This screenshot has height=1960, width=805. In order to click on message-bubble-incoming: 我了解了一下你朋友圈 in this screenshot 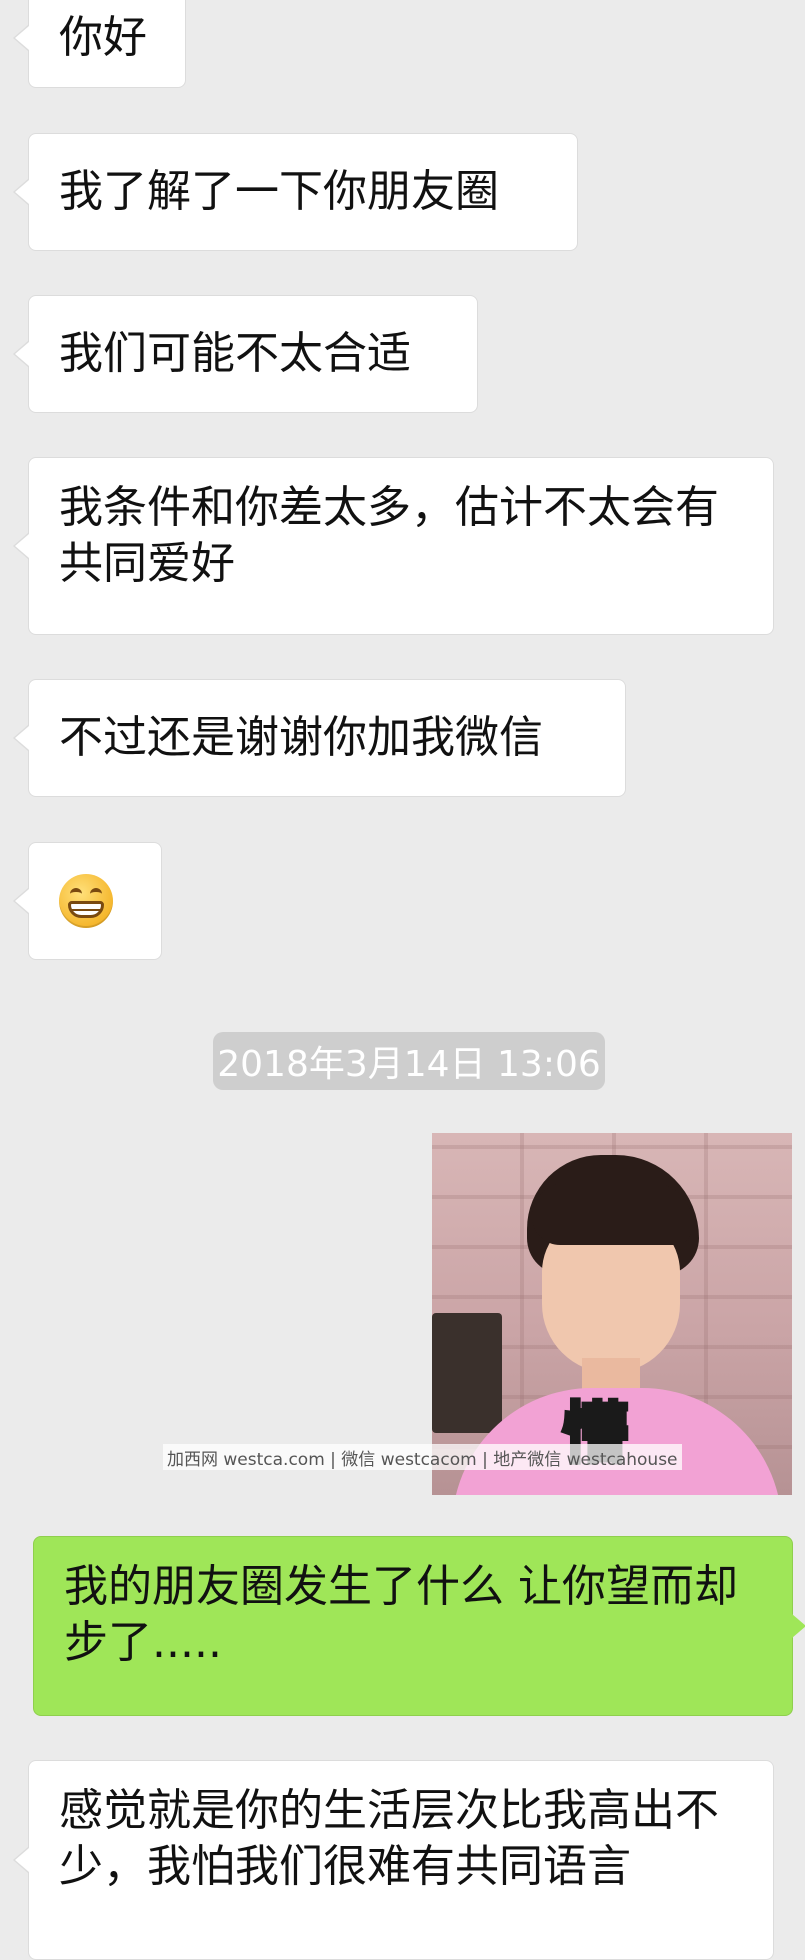, I will do `click(295, 192)`.